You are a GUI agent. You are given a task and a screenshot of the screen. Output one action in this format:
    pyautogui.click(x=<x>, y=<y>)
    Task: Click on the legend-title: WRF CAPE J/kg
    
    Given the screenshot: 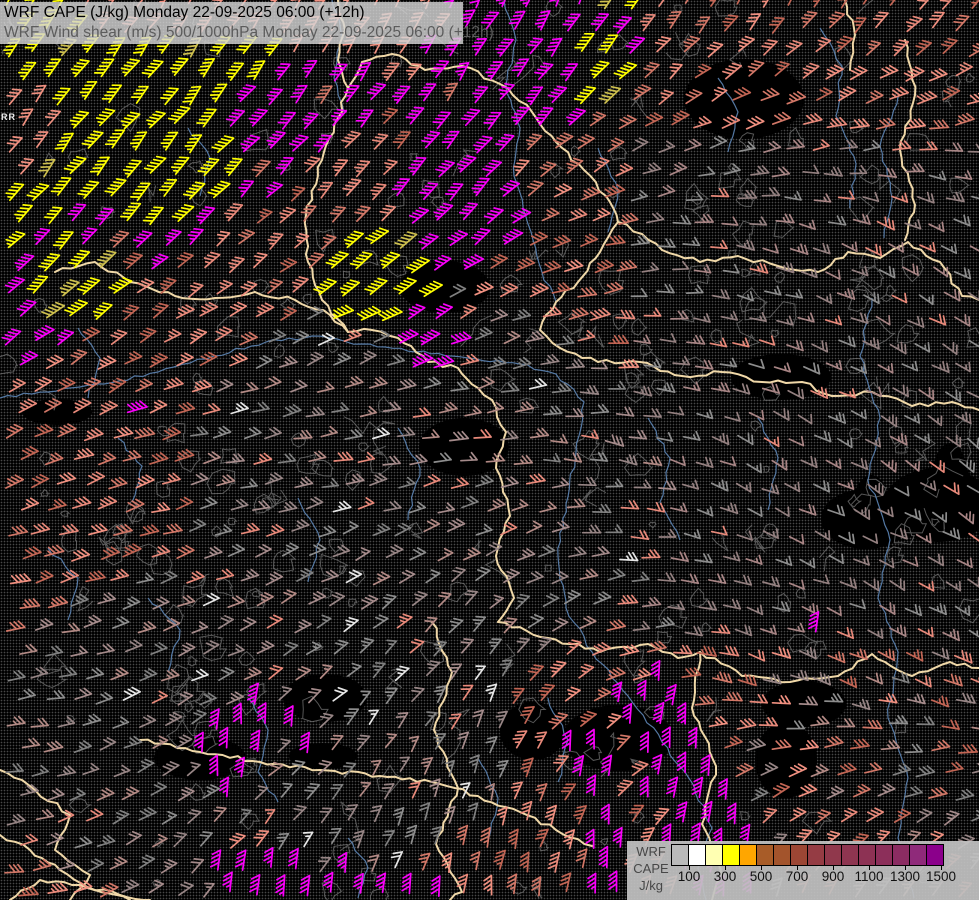 What is the action you would take?
    pyautogui.click(x=651, y=868)
    